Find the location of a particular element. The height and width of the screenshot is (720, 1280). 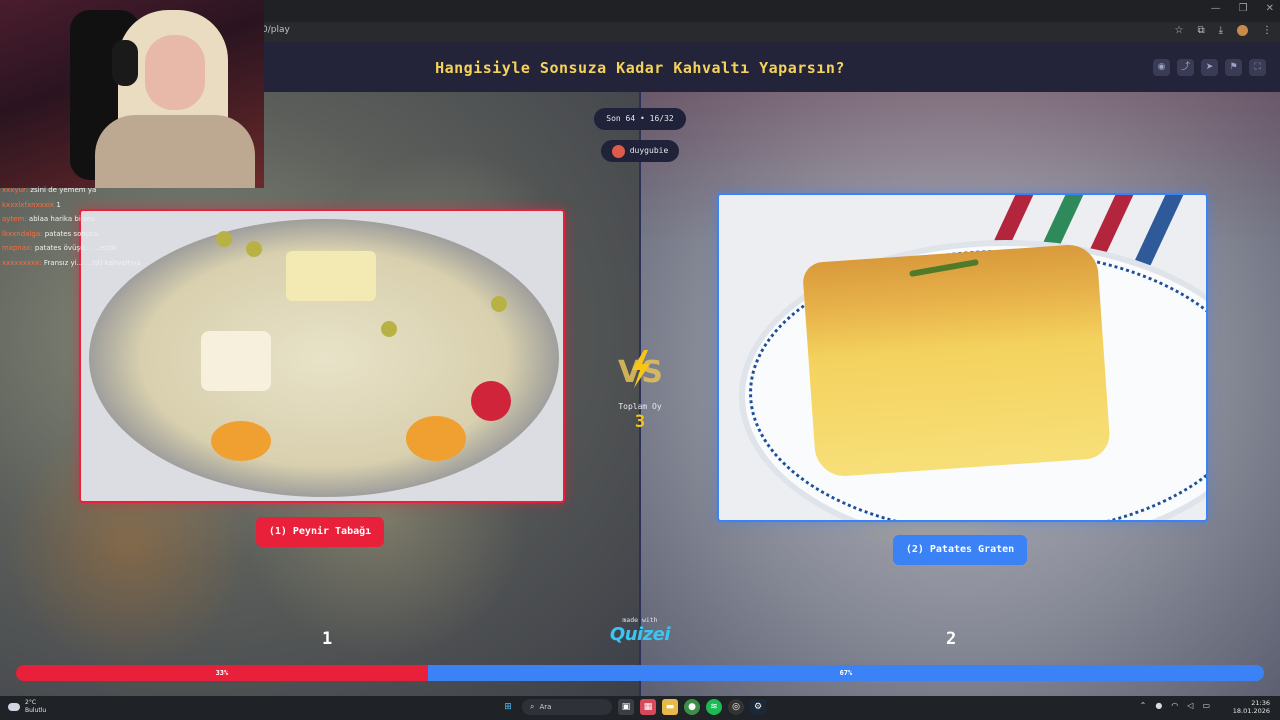

napkin-stripe is located at coordinates (1158, 230).